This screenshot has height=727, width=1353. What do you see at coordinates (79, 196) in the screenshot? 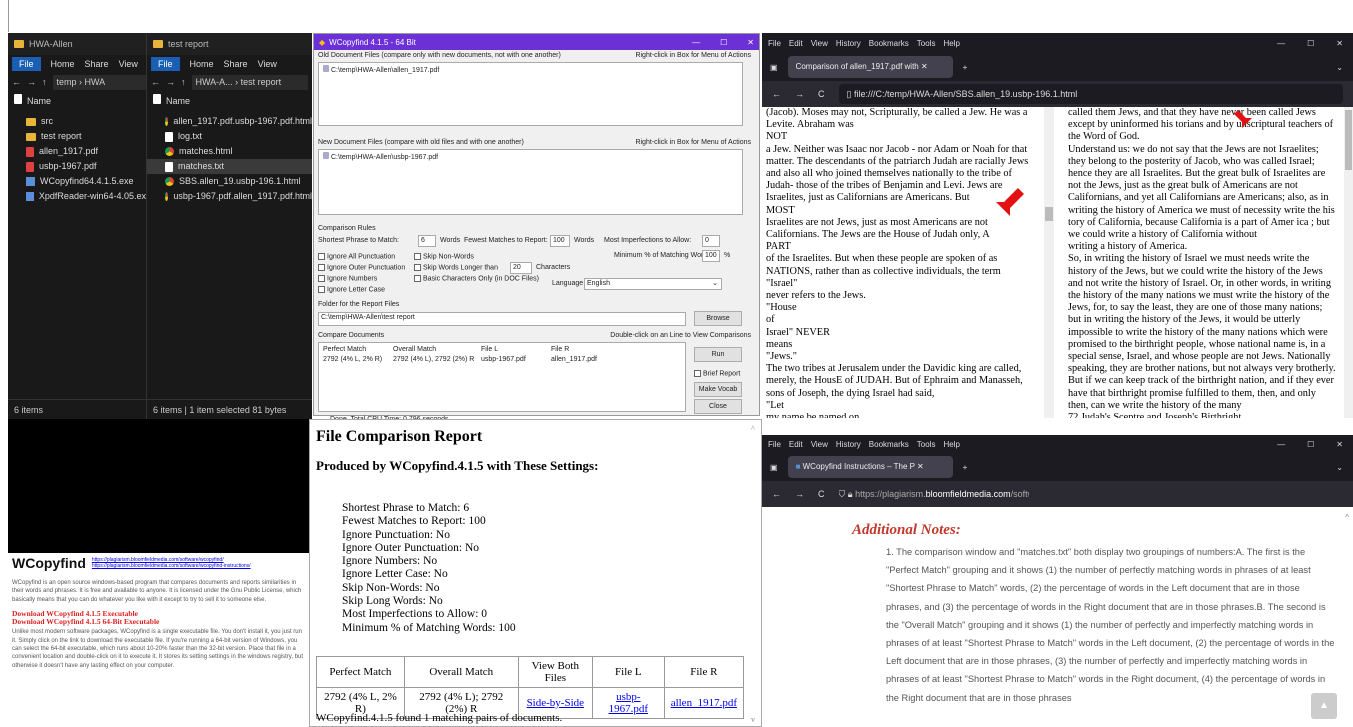
I see `list-item: XpdfReader-win64-4.05.exe` at bounding box center [79, 196].